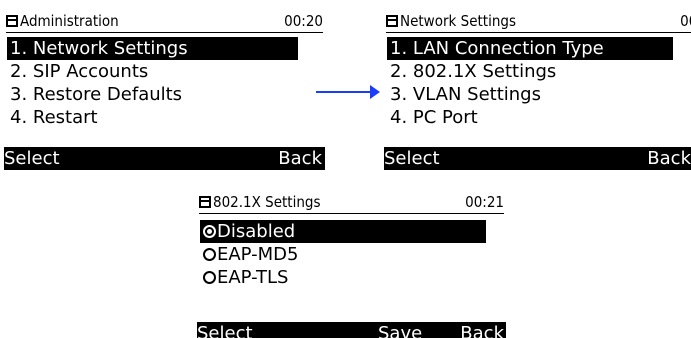 The width and height of the screenshot is (691, 338). What do you see at coordinates (209, 231) in the screenshot?
I see `radio-selected-icon` at bounding box center [209, 231].